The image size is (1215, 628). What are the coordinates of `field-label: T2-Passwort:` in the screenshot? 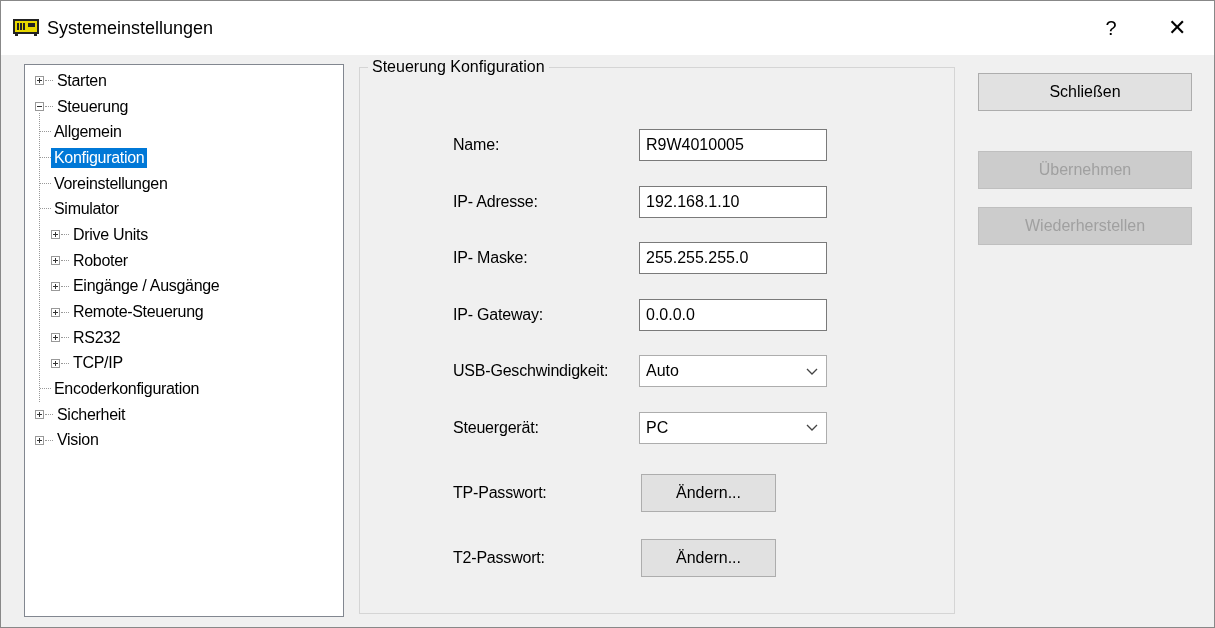 It's located at (499, 557).